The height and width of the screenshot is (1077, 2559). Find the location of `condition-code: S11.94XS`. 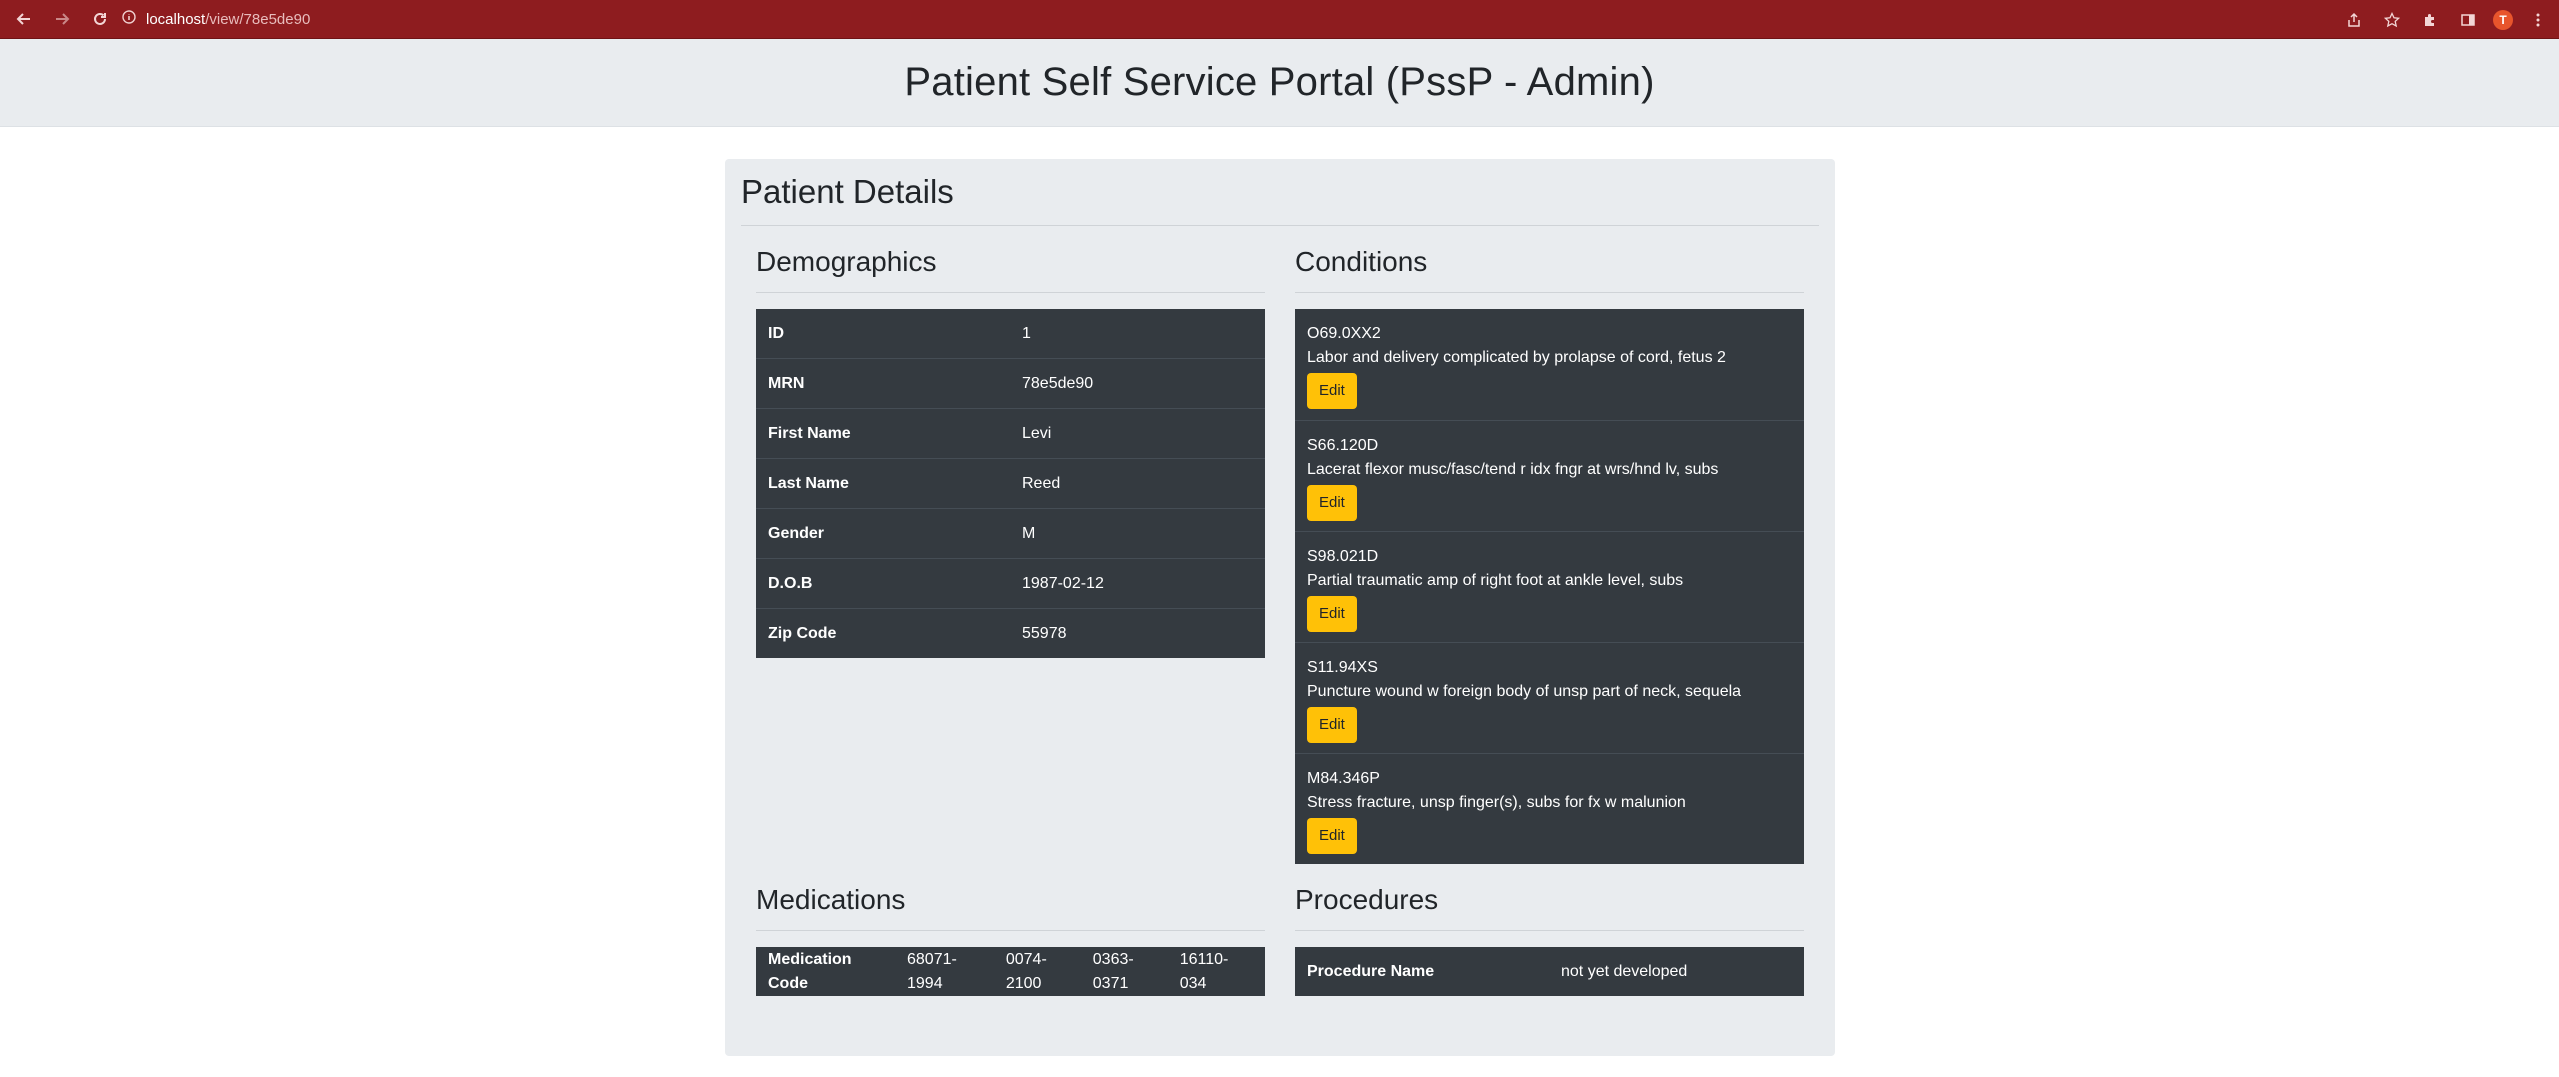

condition-code: S11.94XS is located at coordinates (1342, 667).